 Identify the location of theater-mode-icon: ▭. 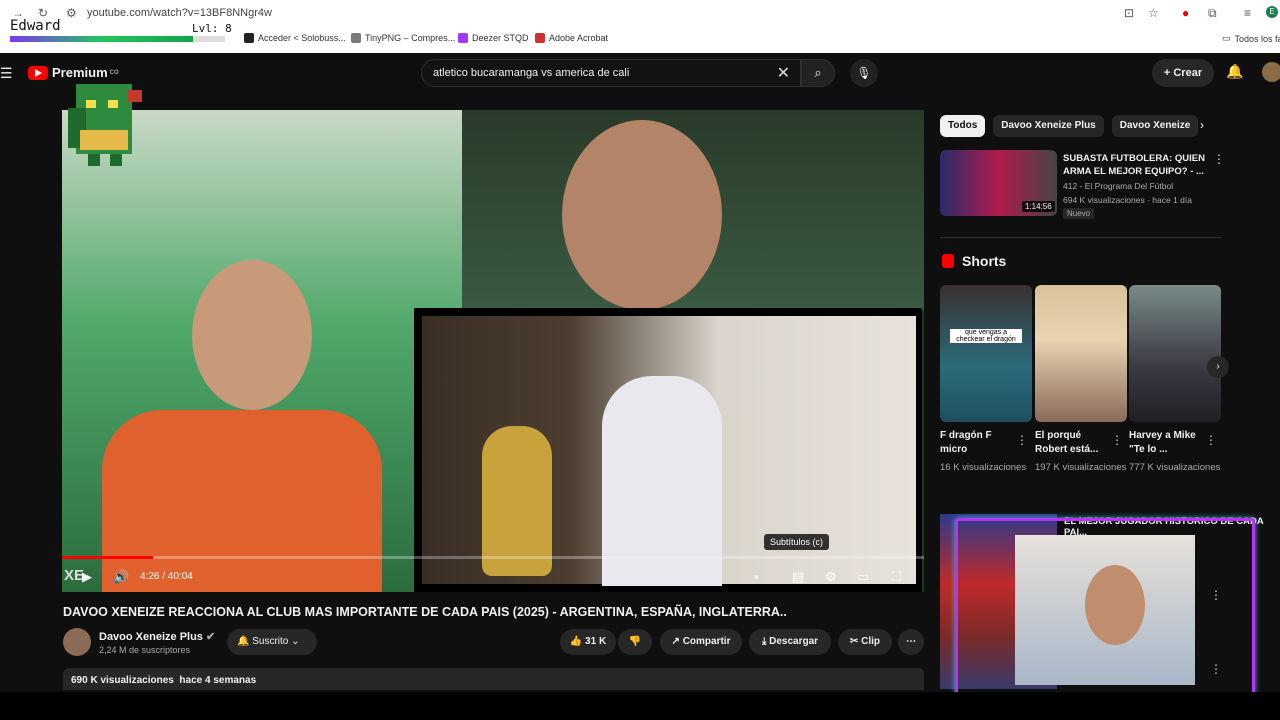
(863, 577).